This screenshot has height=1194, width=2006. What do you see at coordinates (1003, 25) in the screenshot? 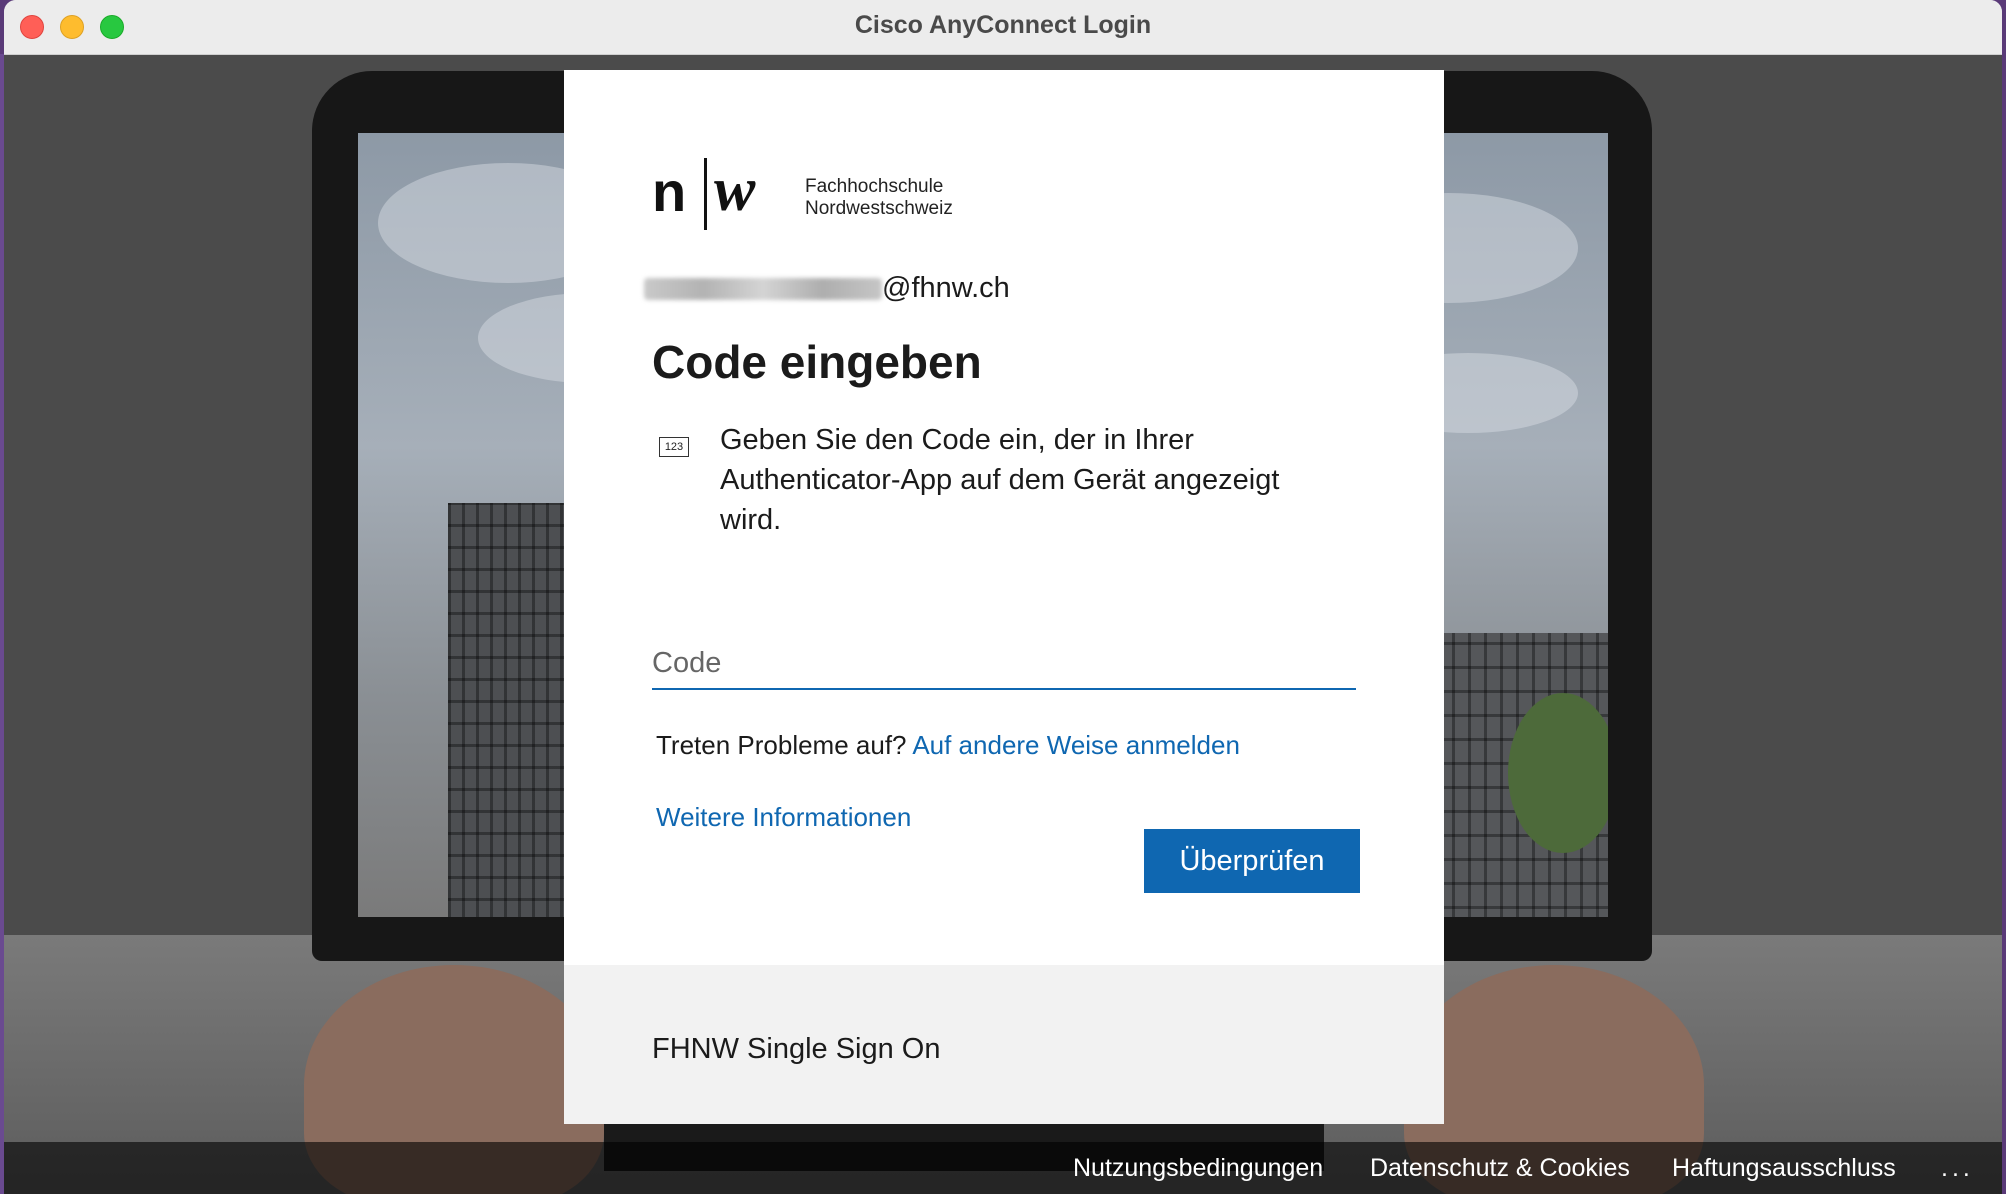
I see `window-title: Cisco AnyConnect Login` at bounding box center [1003, 25].